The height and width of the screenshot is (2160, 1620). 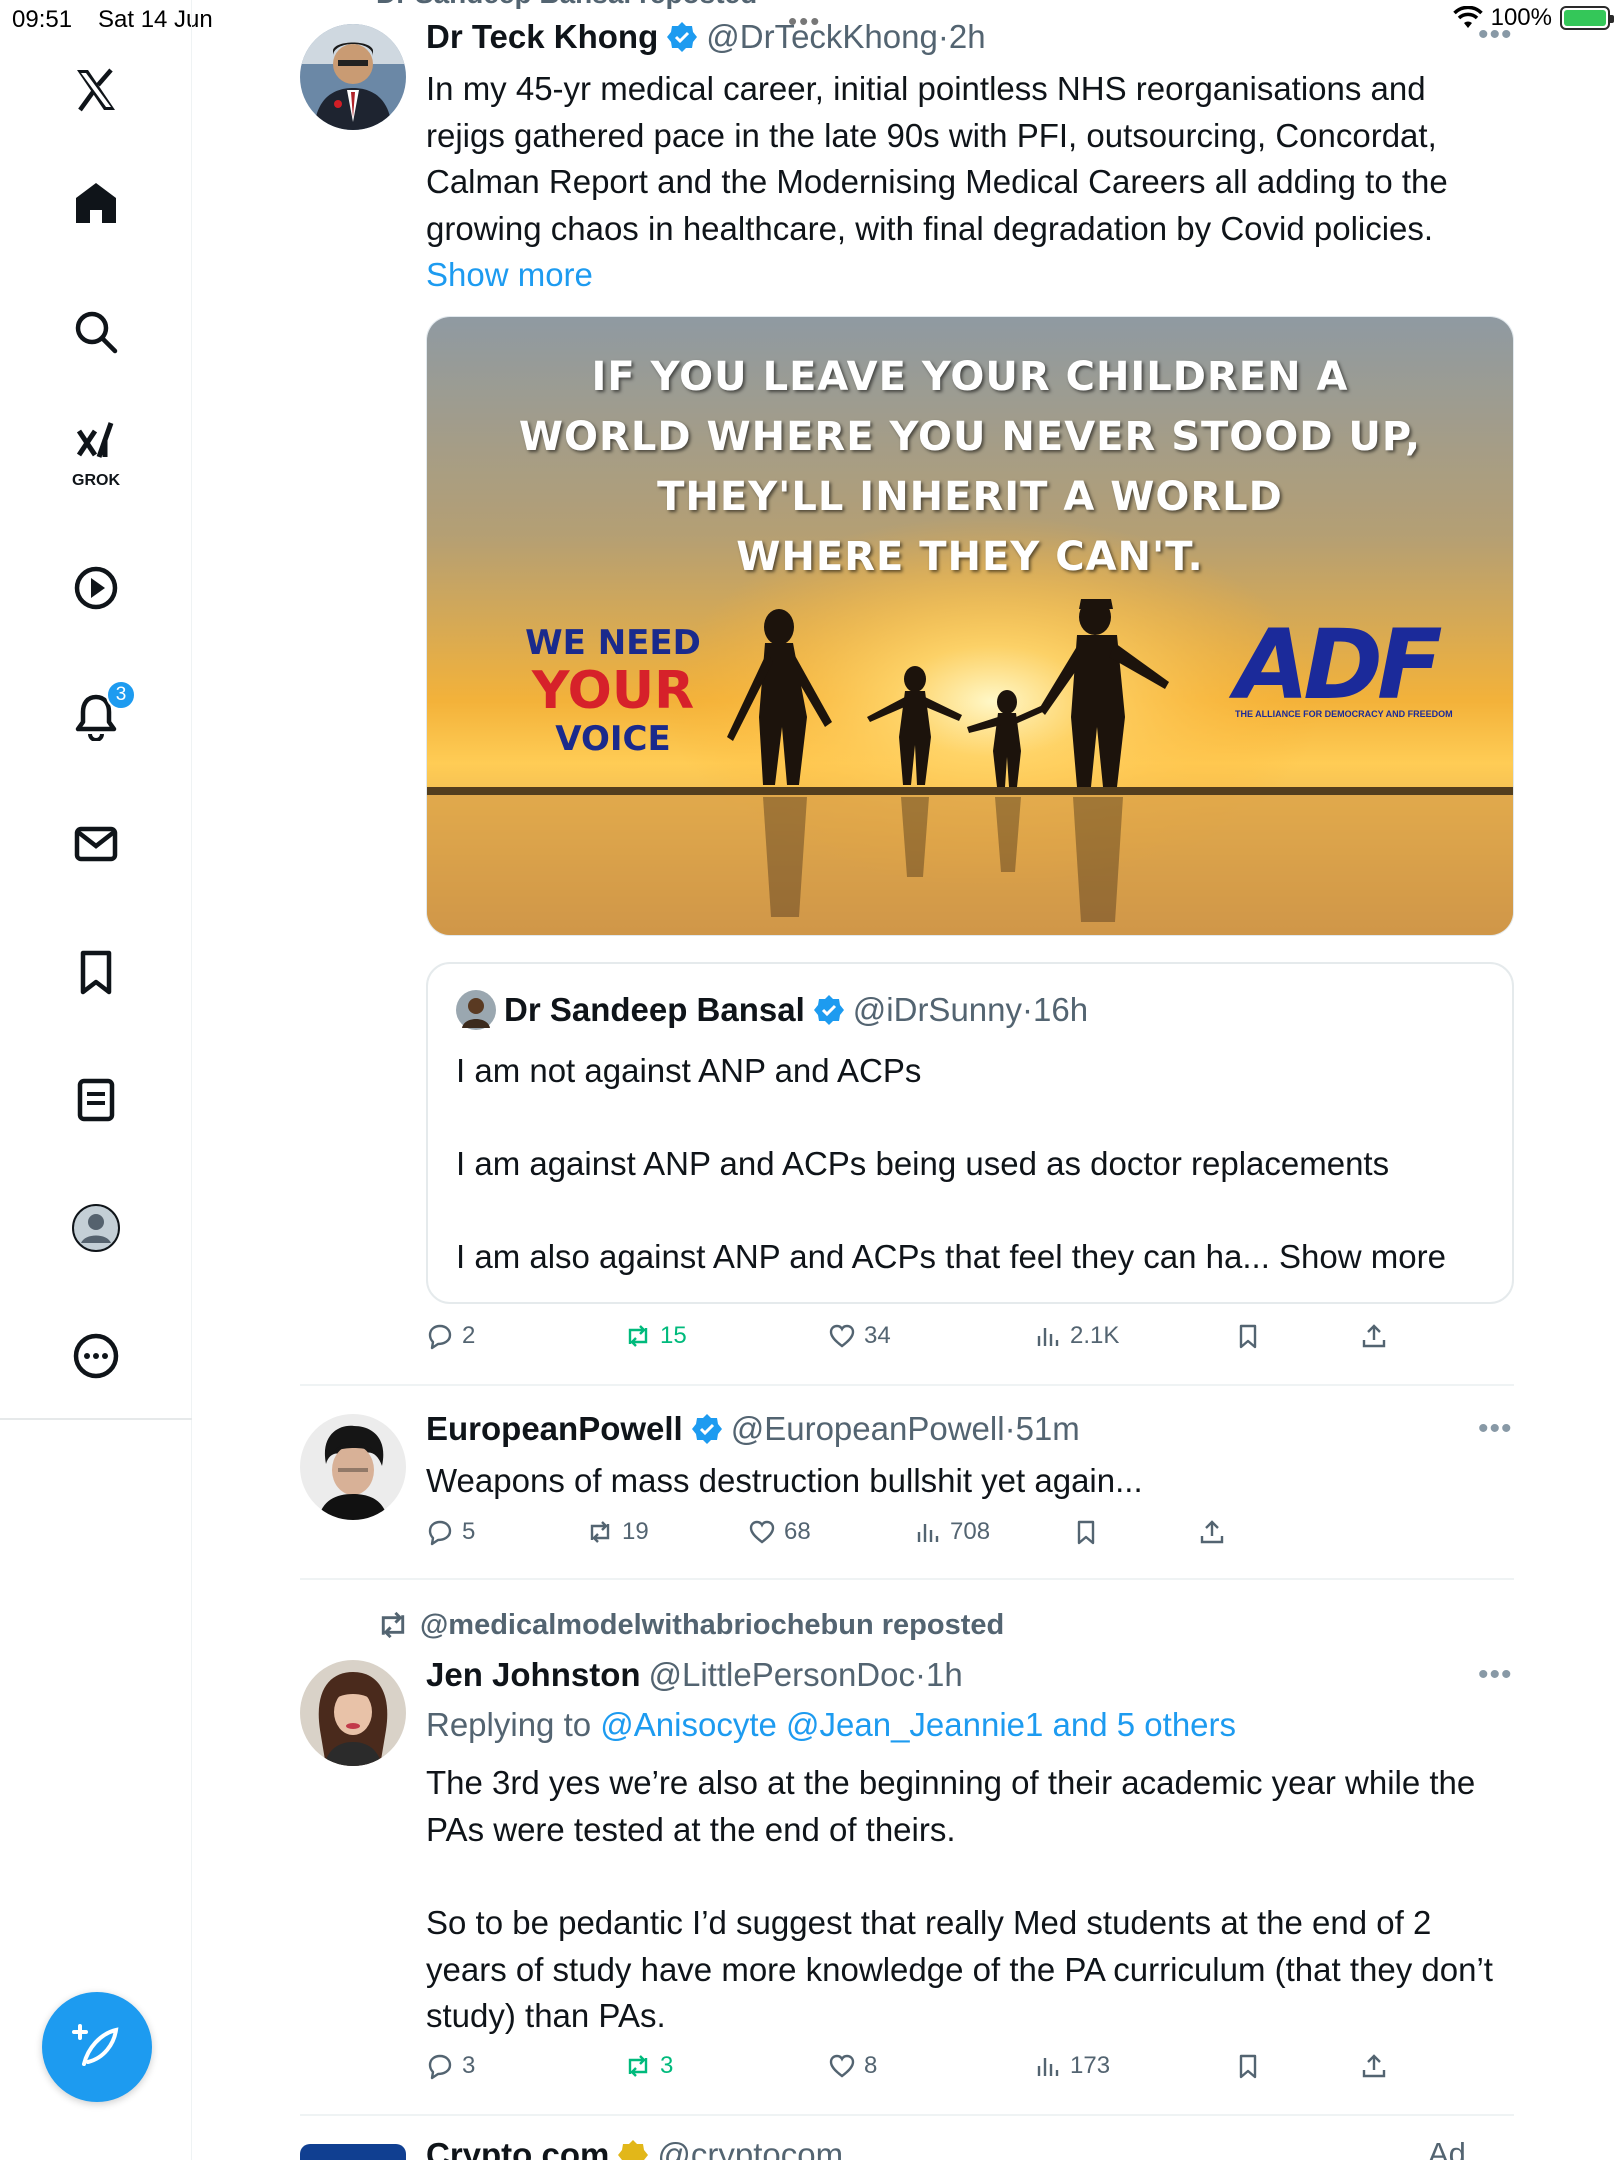 What do you see at coordinates (96, 972) in the screenshot?
I see `bookmarks-icon` at bounding box center [96, 972].